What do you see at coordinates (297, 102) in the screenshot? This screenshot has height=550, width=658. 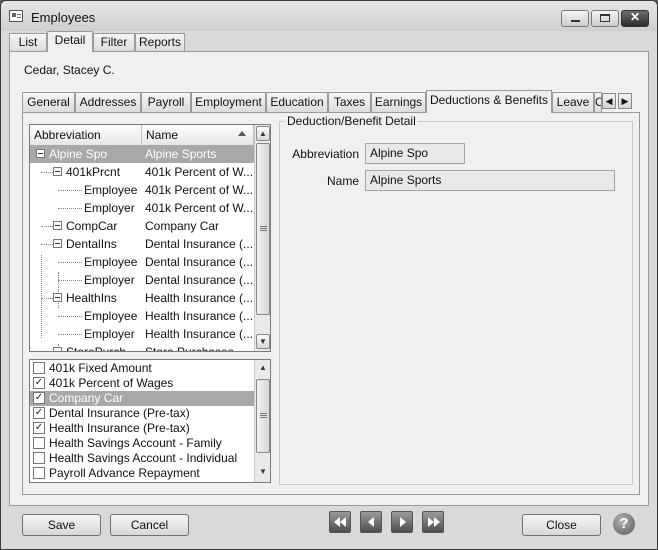 I see `tab-education: Education` at bounding box center [297, 102].